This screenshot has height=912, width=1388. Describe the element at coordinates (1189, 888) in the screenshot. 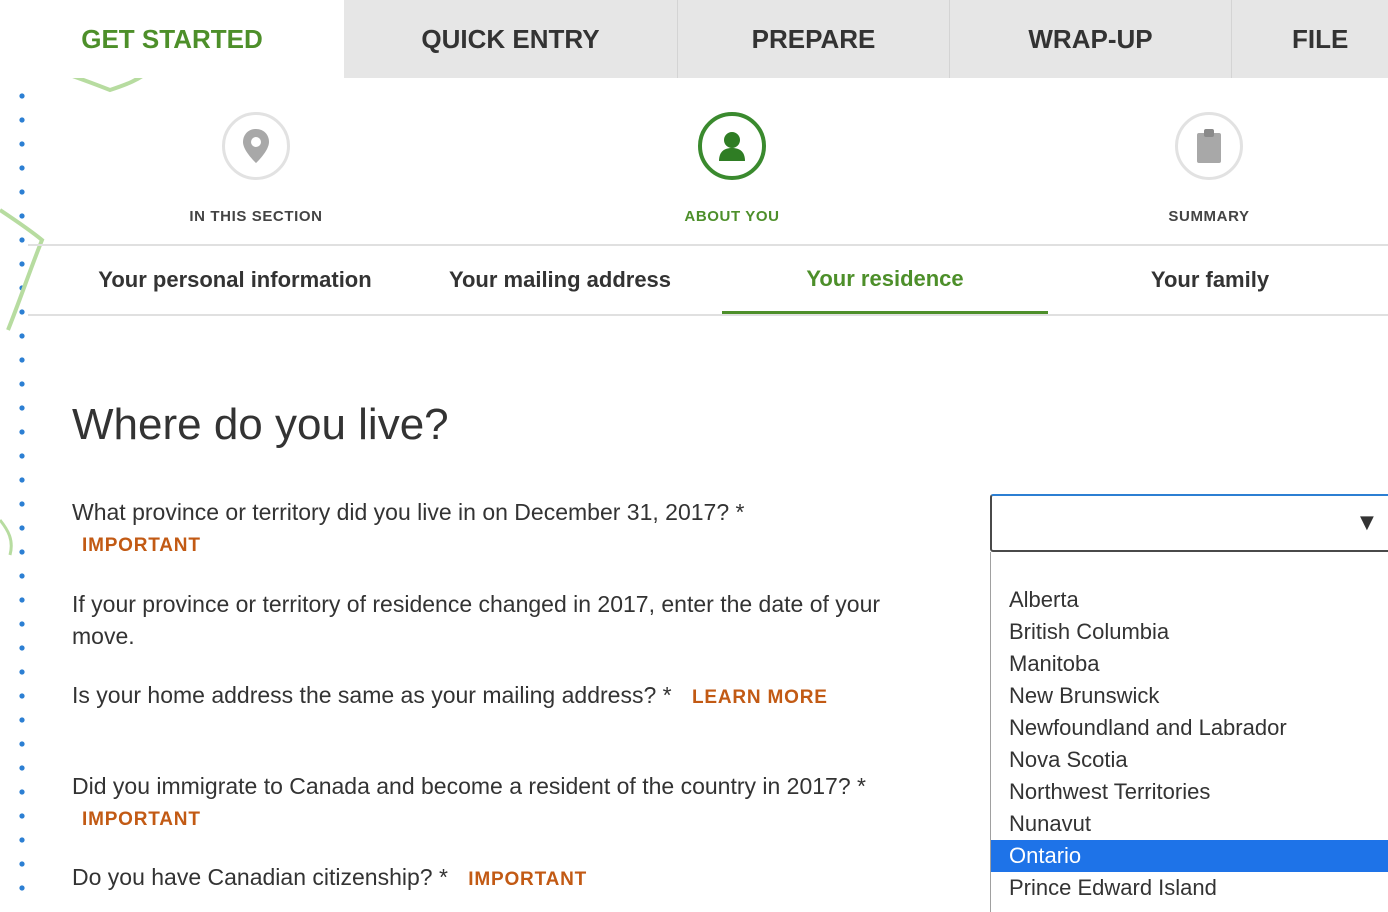

I see `option-prince-edward-island: Prince Edward Island` at that location.